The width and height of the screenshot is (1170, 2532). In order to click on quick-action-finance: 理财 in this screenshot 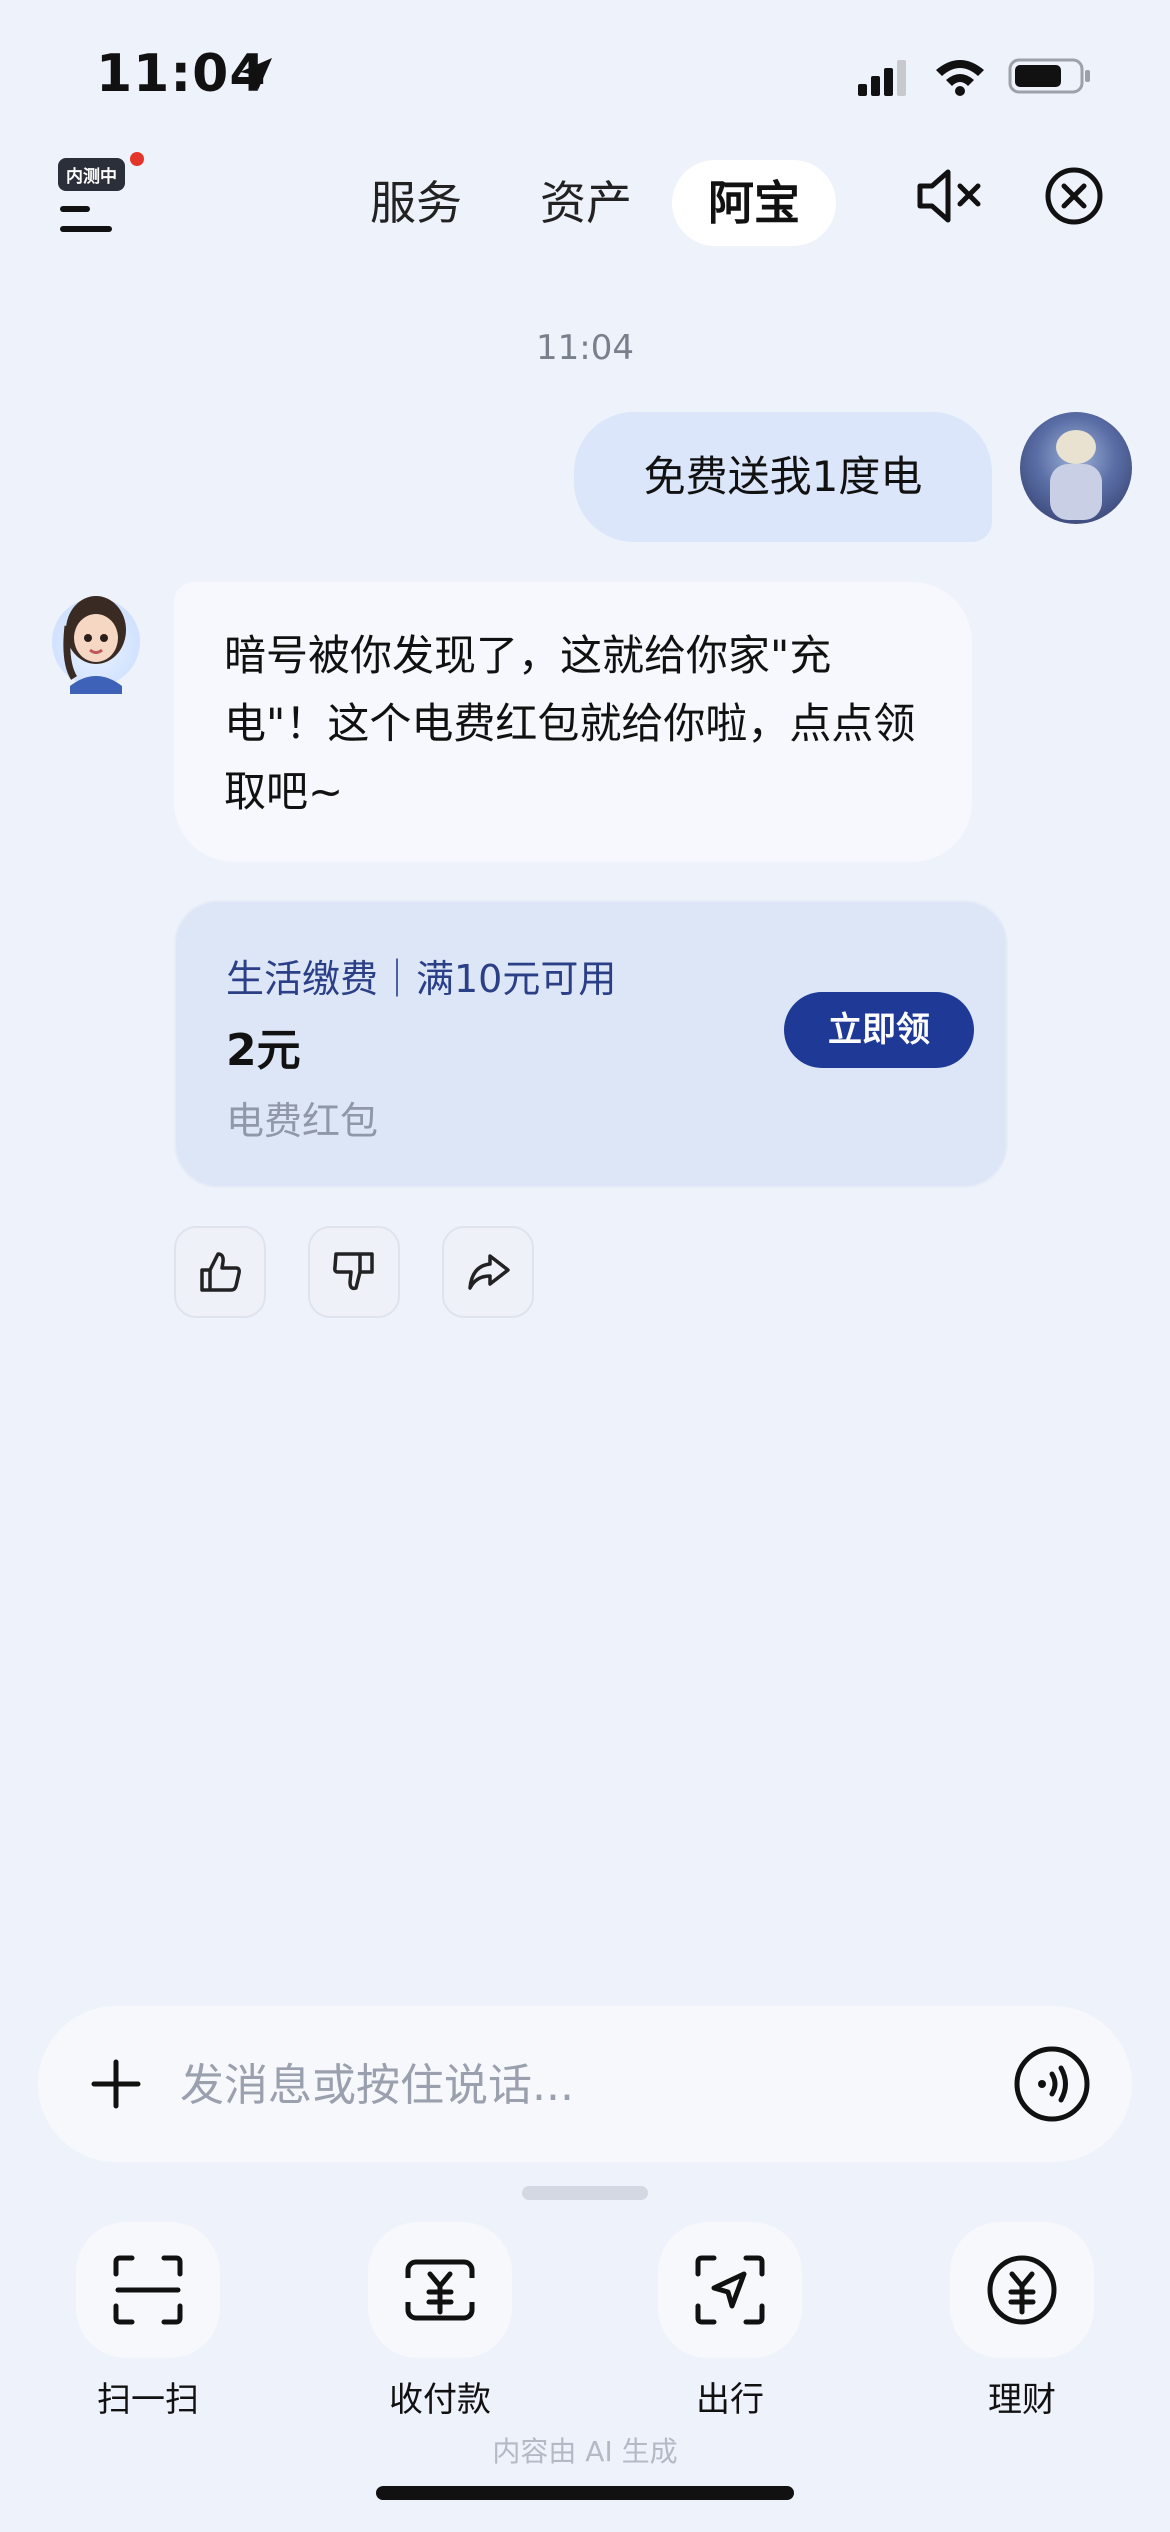, I will do `click(1022, 2321)`.